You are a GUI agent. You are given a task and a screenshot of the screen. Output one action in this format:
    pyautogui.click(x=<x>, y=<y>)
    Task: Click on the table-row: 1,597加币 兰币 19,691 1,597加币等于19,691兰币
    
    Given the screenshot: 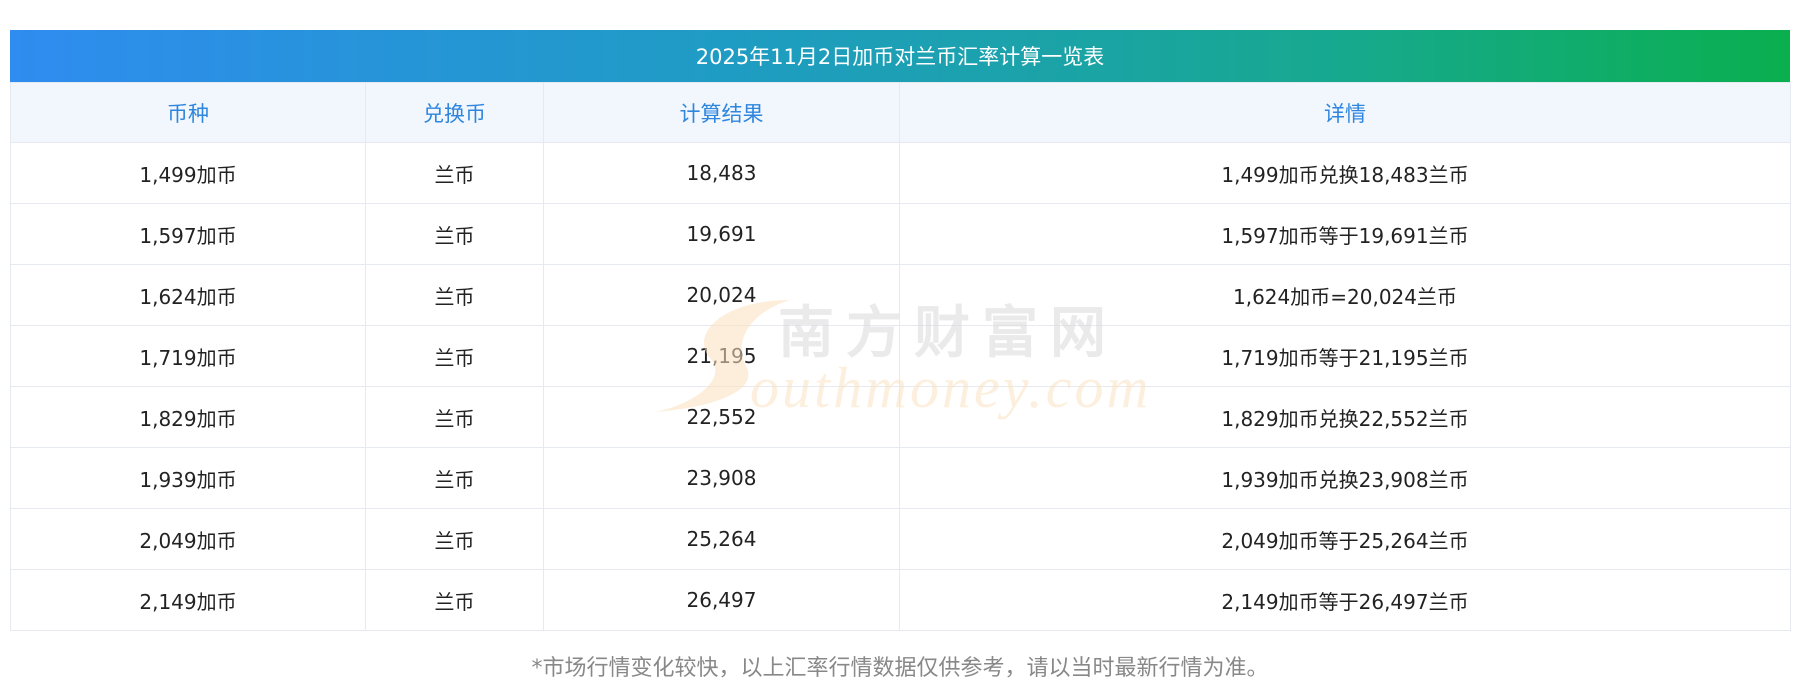 What is the action you would take?
    pyautogui.click(x=900, y=234)
    